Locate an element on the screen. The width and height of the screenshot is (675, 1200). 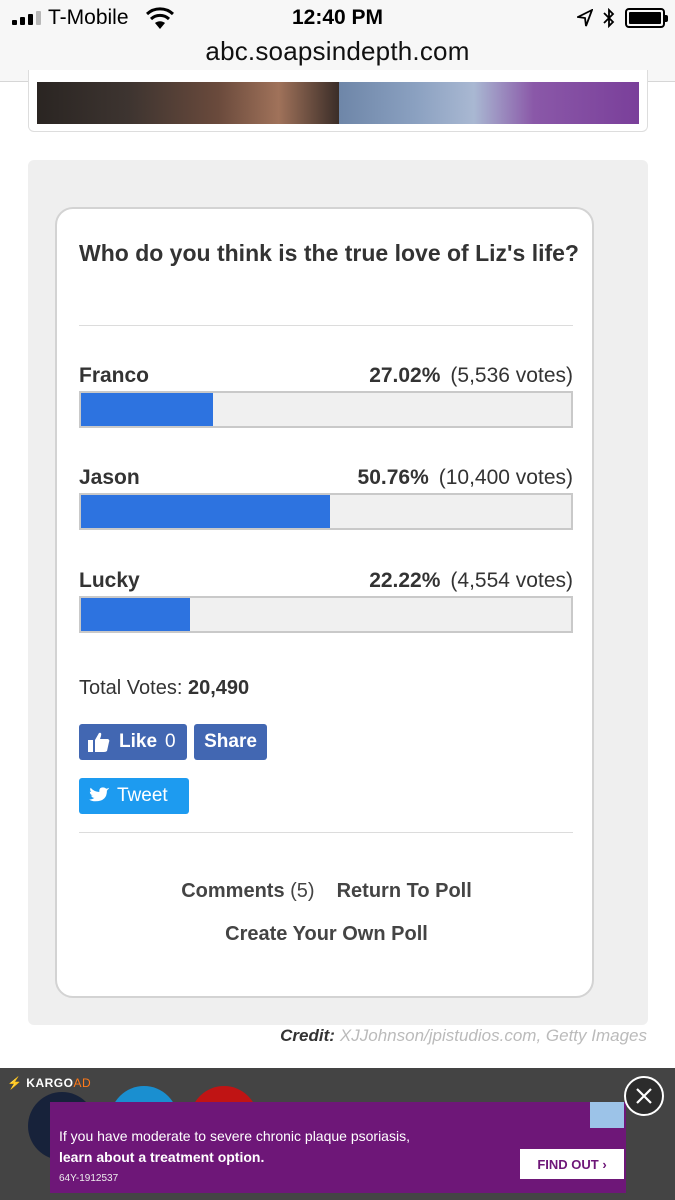
facebook-like-button: Like 0 is located at coordinates (133, 742).